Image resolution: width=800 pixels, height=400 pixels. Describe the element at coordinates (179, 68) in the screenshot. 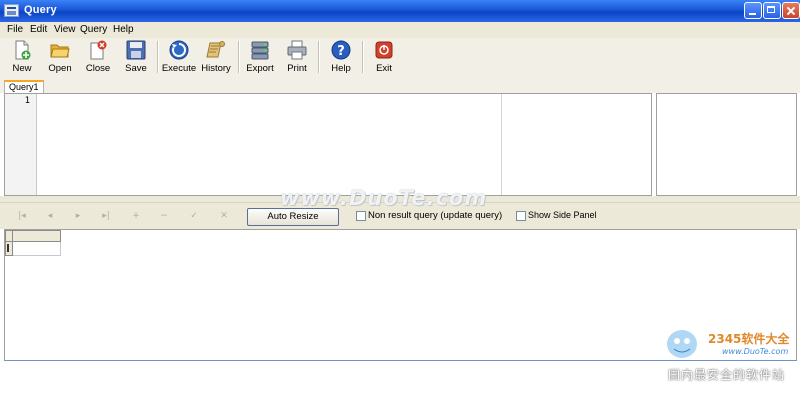

I see `execute-label: Execute` at that location.